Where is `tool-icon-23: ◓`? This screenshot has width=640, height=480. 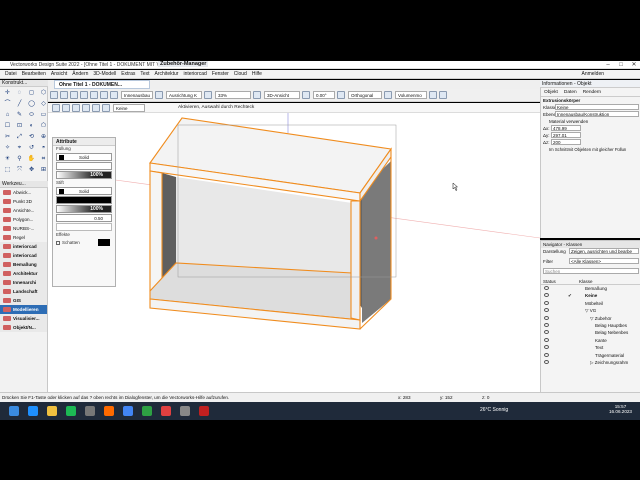
tool-icon-23: ◓ is located at coordinates (43, 148).